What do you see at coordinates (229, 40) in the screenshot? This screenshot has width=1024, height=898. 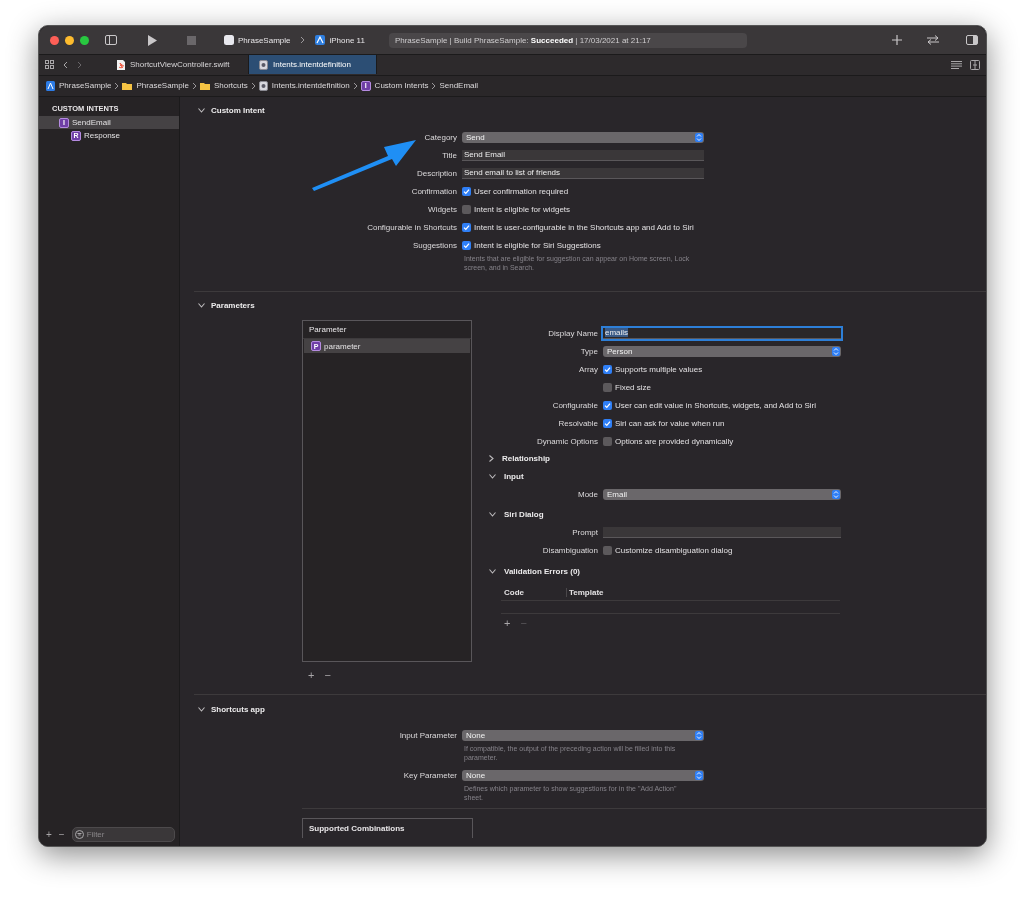 I see `app-icon` at bounding box center [229, 40].